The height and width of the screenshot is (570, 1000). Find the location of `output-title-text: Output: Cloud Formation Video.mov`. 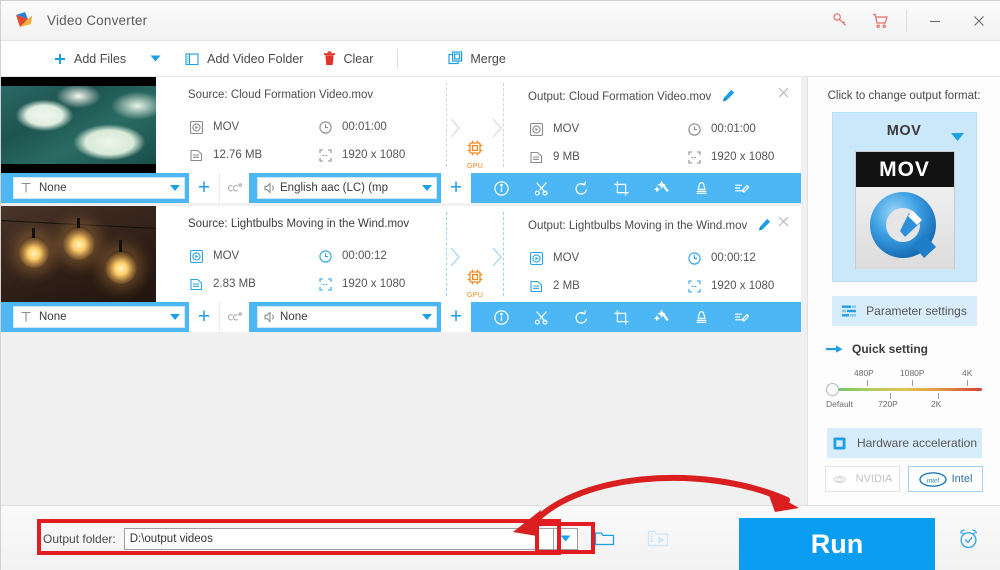

output-title-text: Output: Cloud Formation Video.mov is located at coordinates (620, 97).